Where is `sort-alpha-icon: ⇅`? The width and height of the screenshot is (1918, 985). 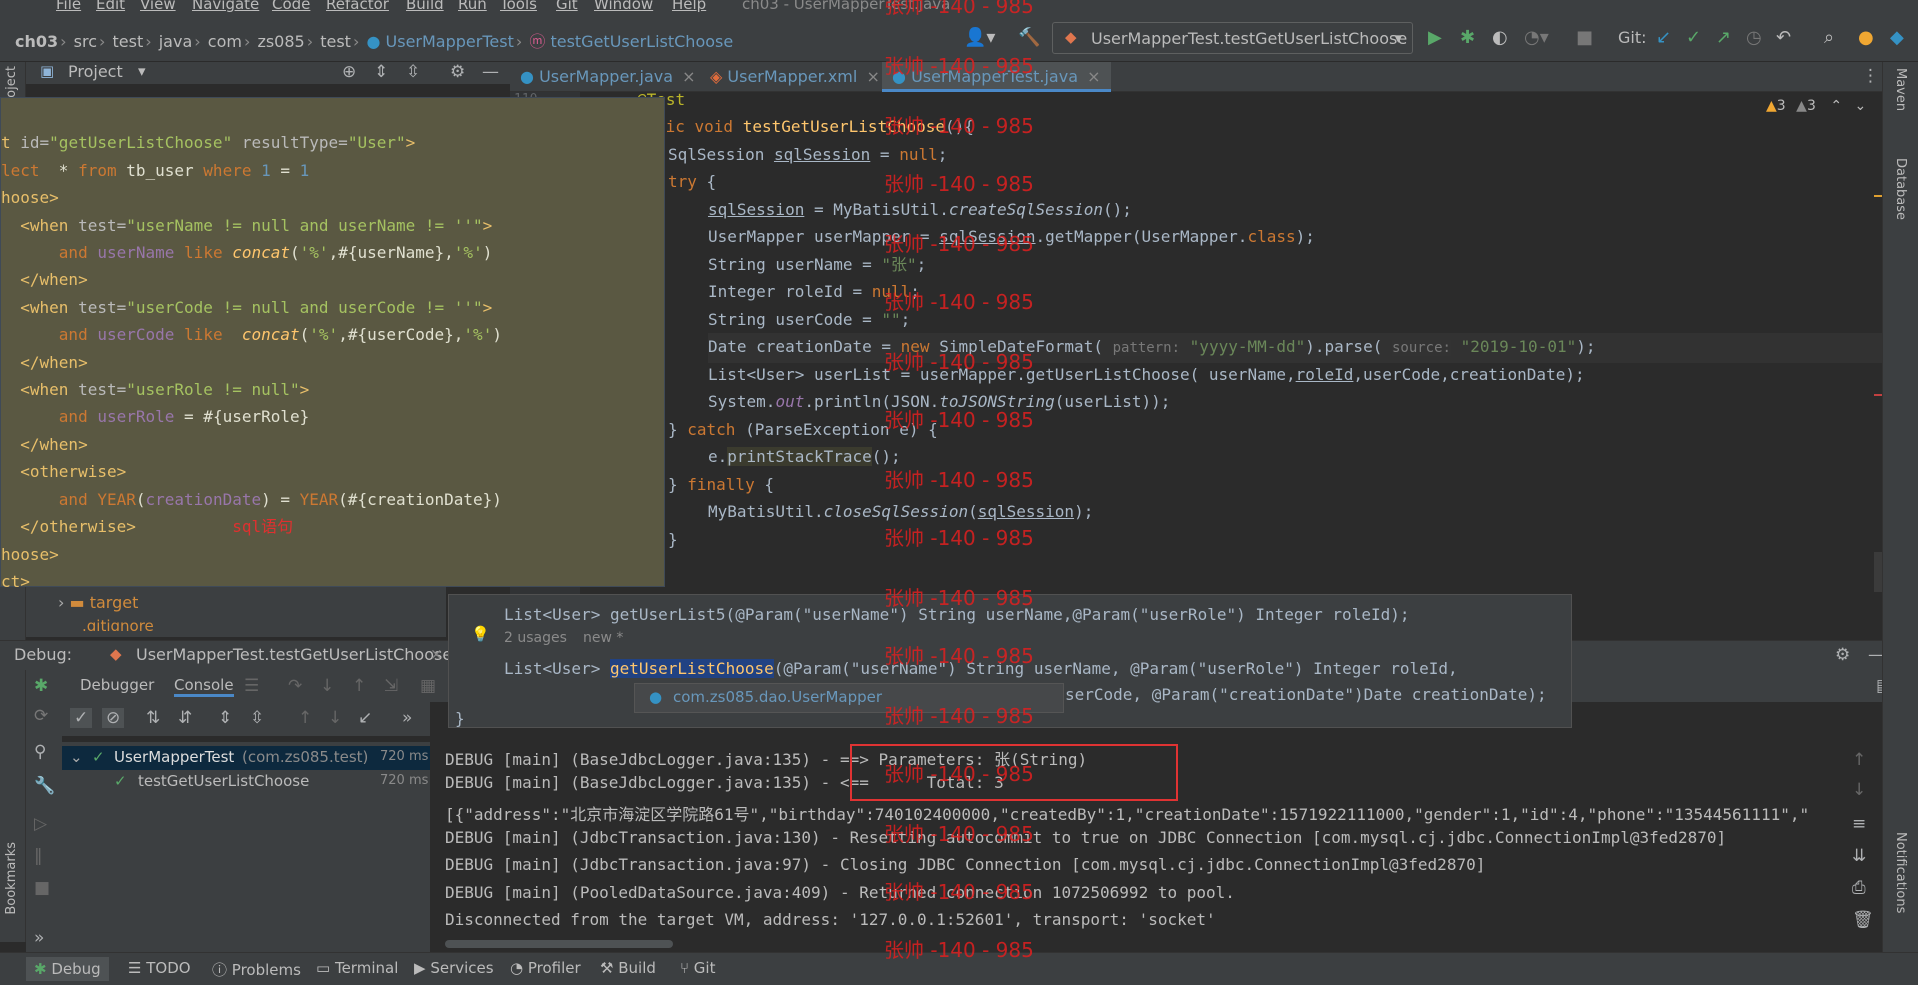
sort-alpha-icon: ⇅ is located at coordinates (153, 718).